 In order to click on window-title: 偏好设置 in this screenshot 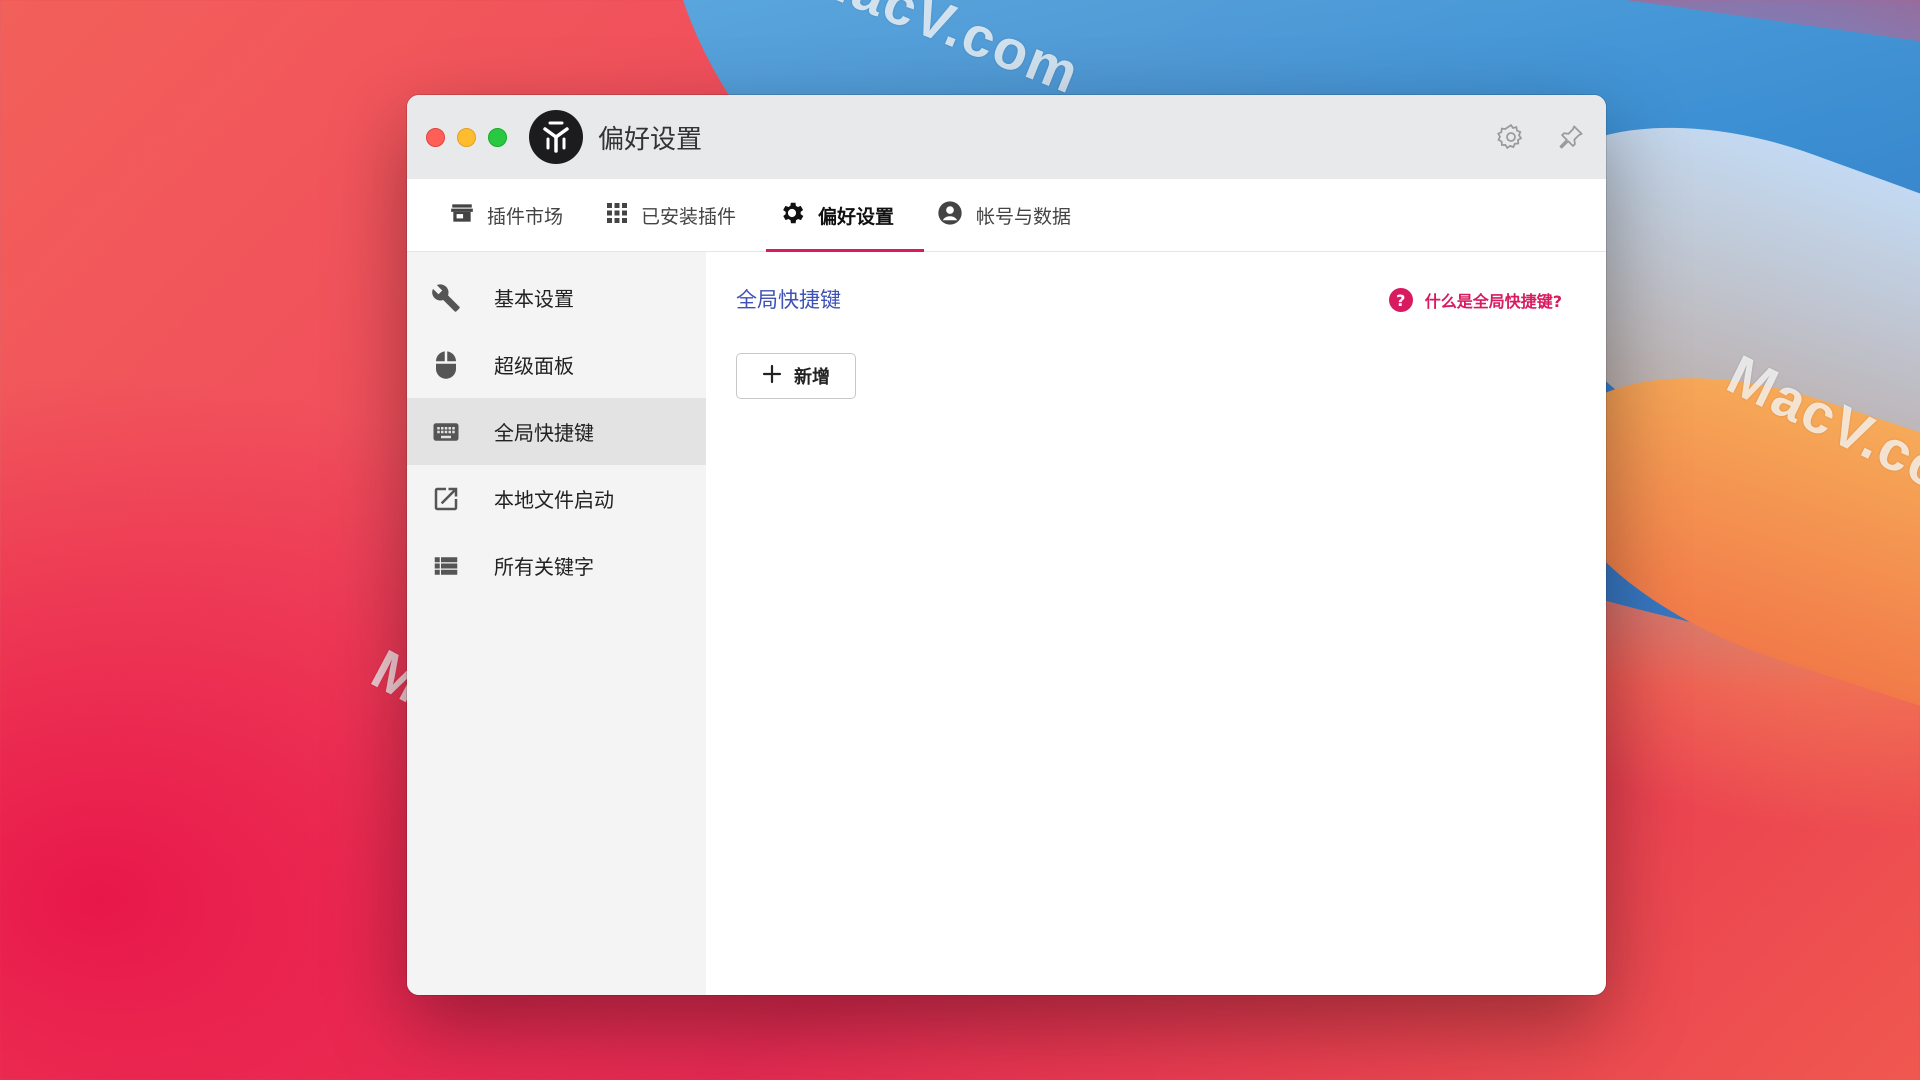, I will do `click(650, 139)`.